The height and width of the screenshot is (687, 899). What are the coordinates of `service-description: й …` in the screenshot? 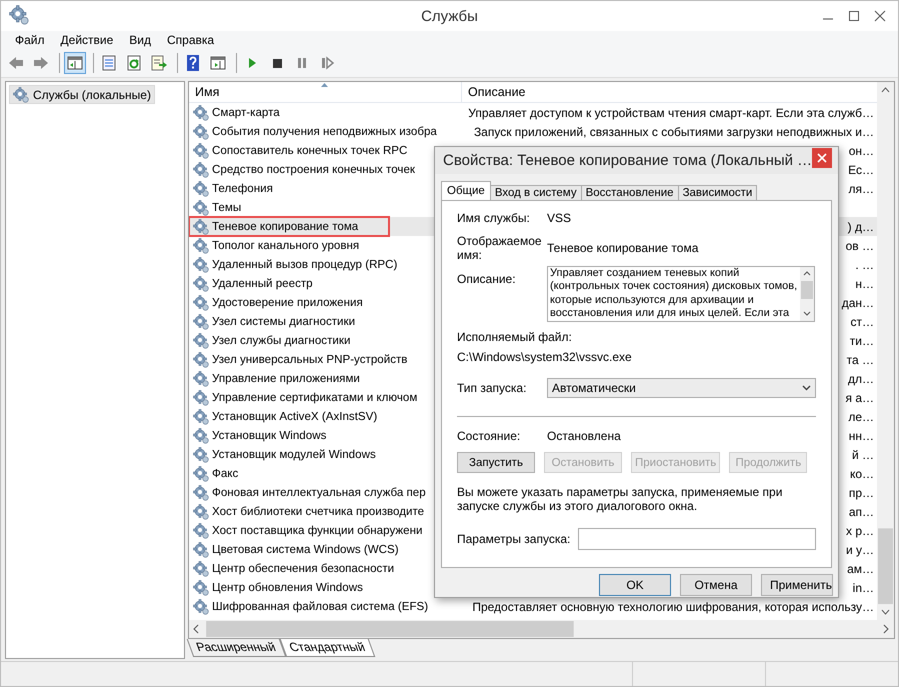 It's located at (863, 455).